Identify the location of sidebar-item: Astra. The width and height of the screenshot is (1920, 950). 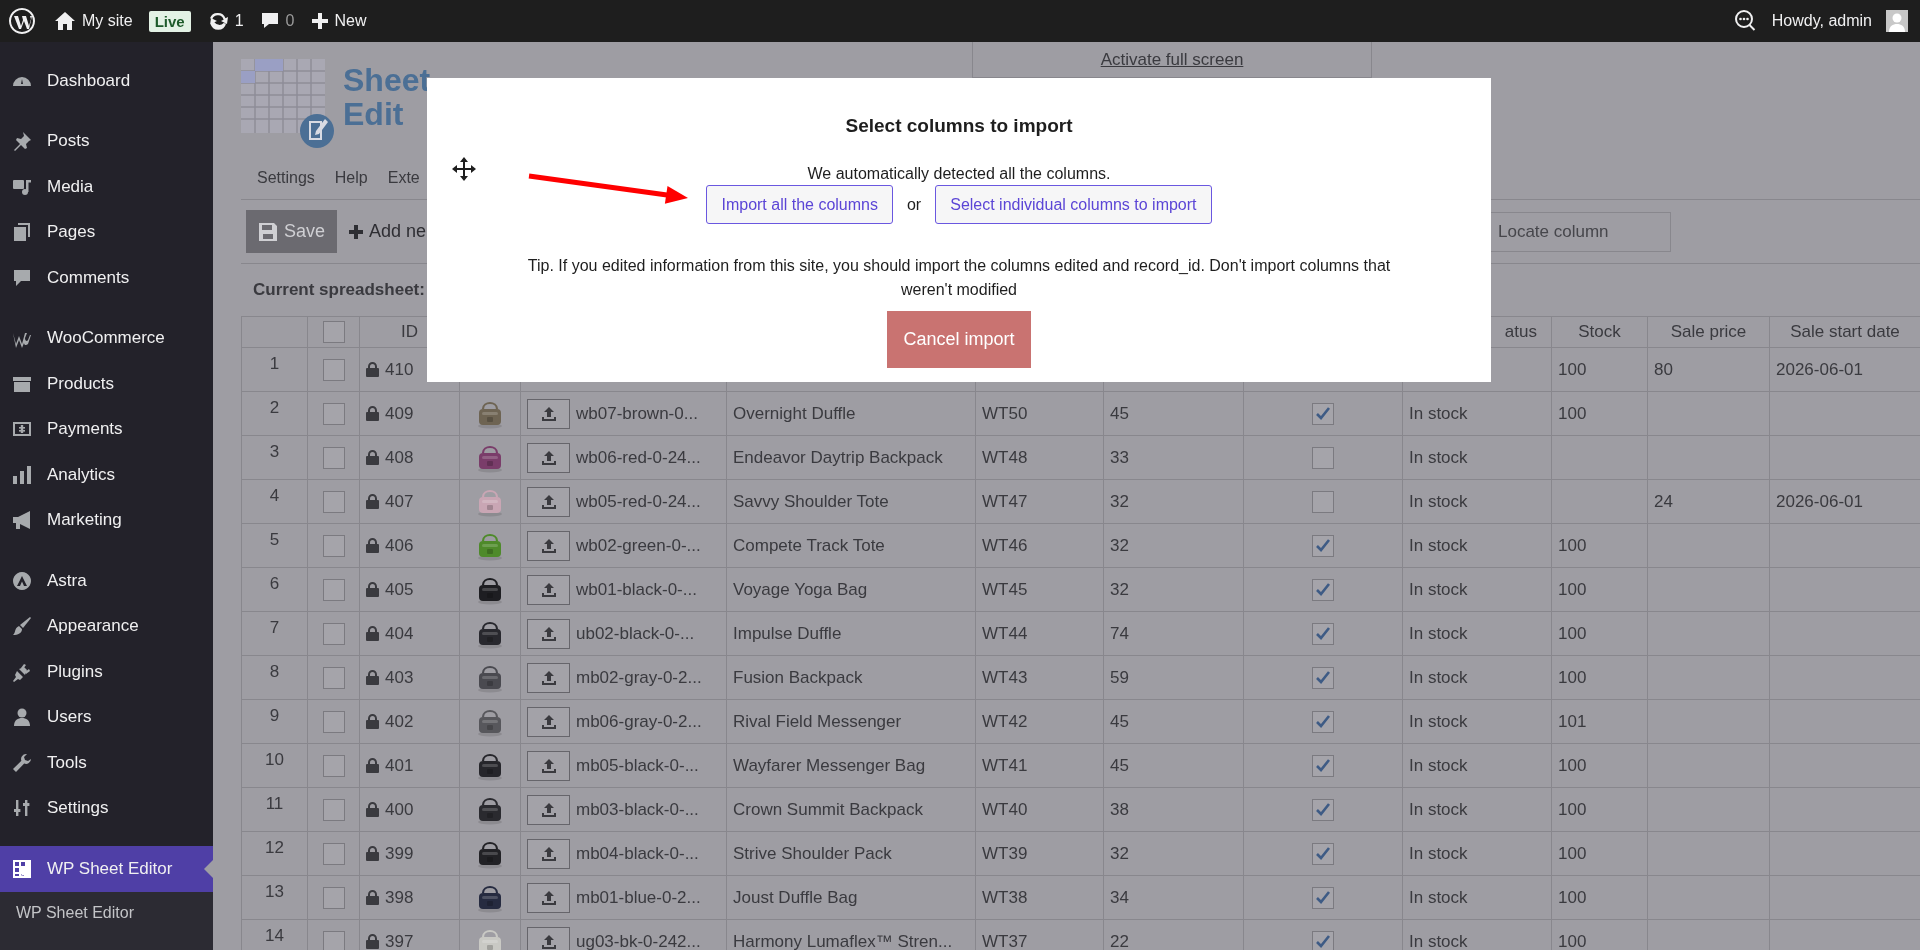
(106, 581).